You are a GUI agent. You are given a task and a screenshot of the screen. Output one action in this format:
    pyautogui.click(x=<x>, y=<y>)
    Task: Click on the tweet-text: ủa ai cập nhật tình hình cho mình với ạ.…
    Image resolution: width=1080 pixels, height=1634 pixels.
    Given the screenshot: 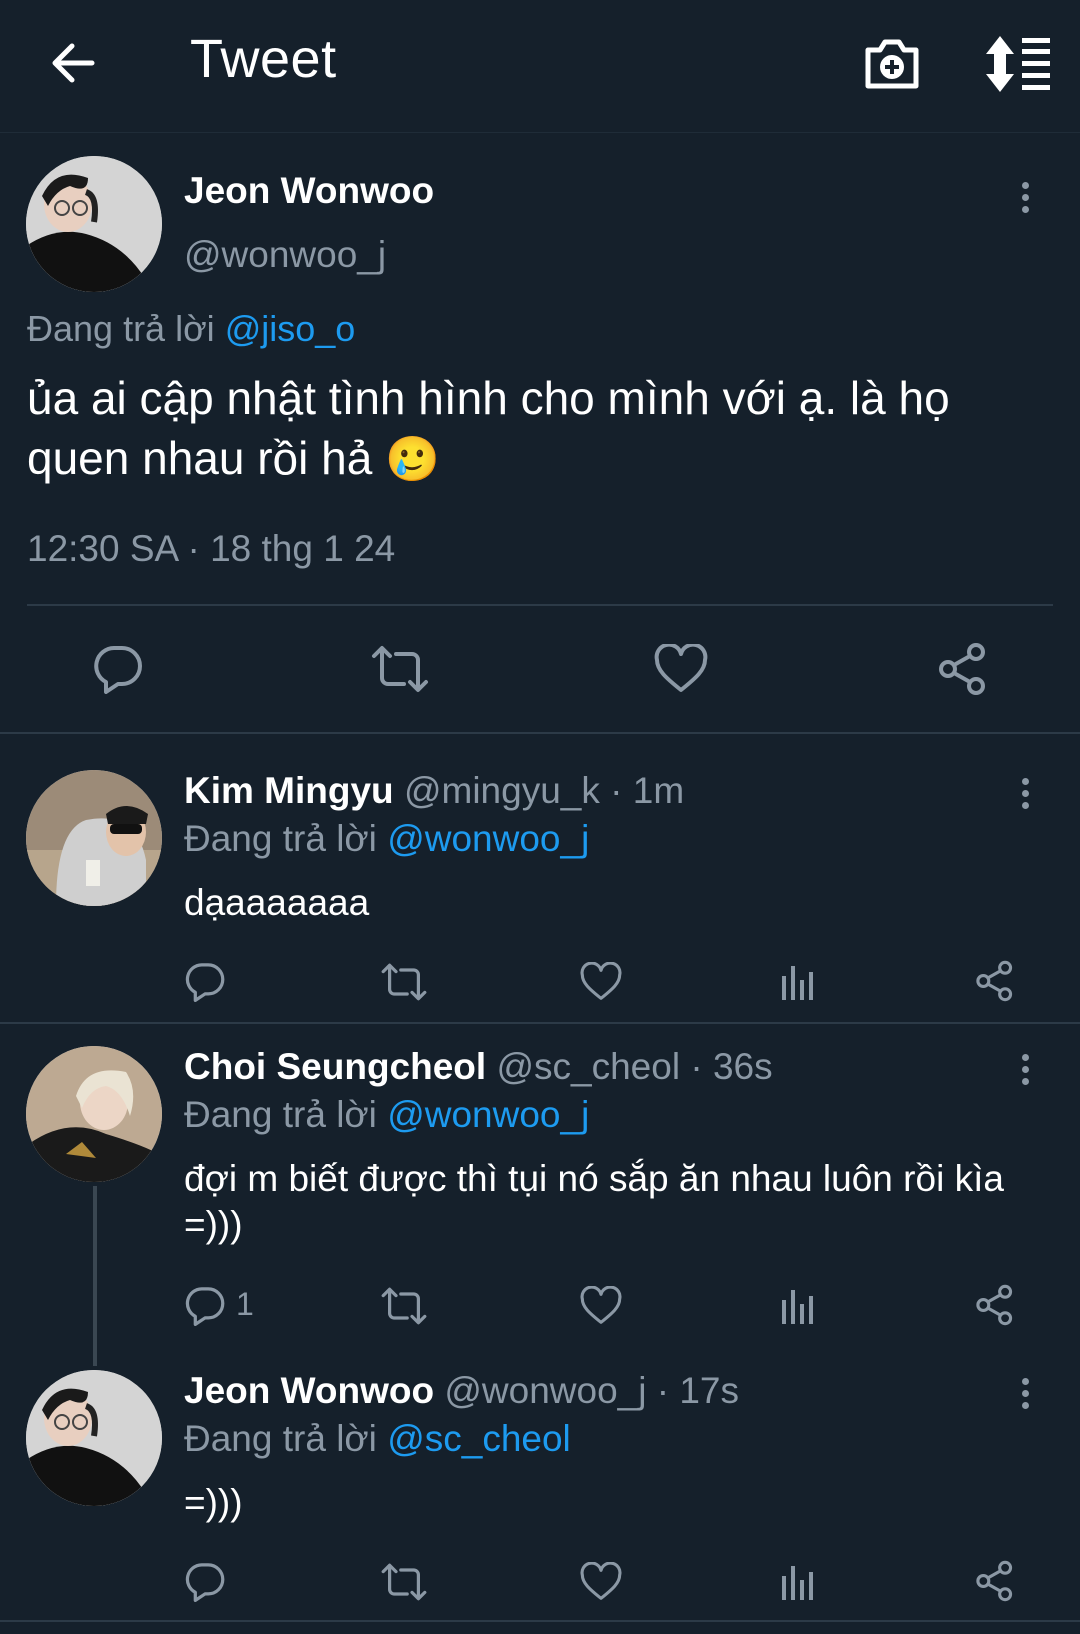 What is the action you would take?
    pyautogui.click(x=542, y=429)
    